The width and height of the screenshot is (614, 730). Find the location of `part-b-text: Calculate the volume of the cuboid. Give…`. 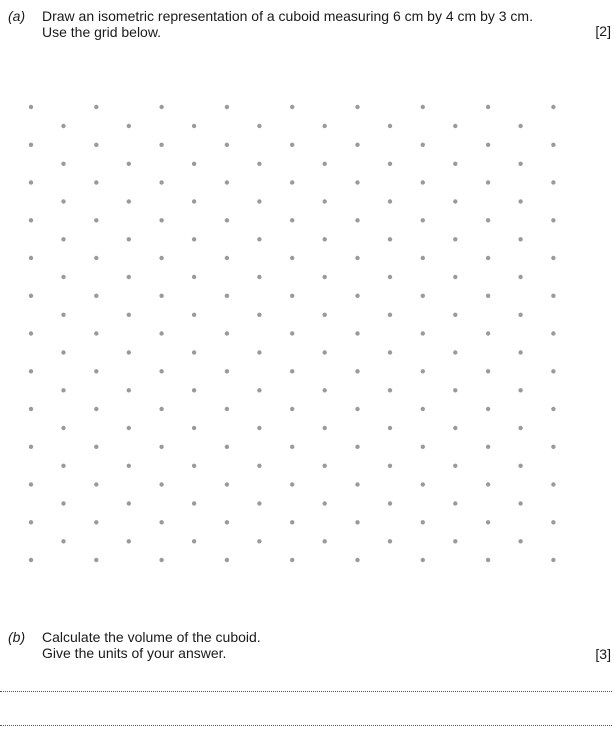

part-b-text: Calculate the volume of the cuboid. Give… is located at coordinates (151, 645).